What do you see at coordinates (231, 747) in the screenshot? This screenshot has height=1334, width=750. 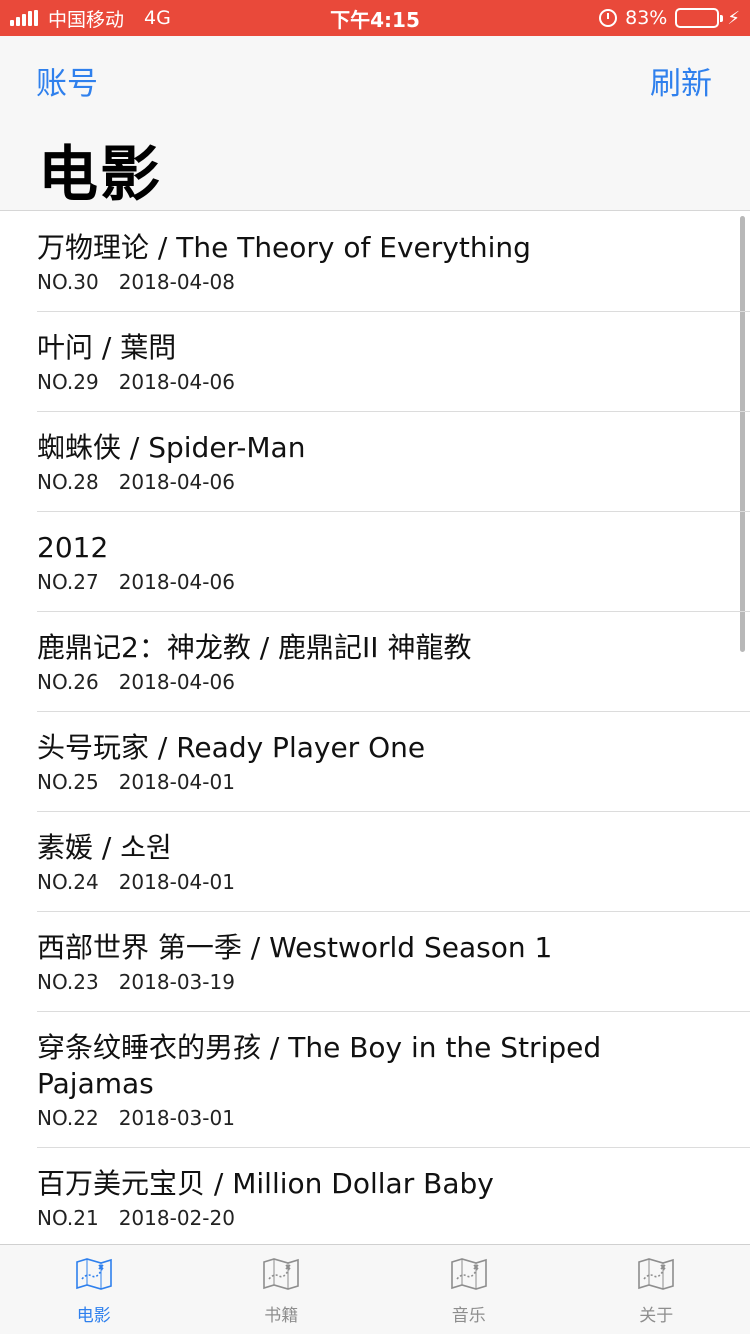 I see `movie-title: 头号玩家 / Ready Player One` at bounding box center [231, 747].